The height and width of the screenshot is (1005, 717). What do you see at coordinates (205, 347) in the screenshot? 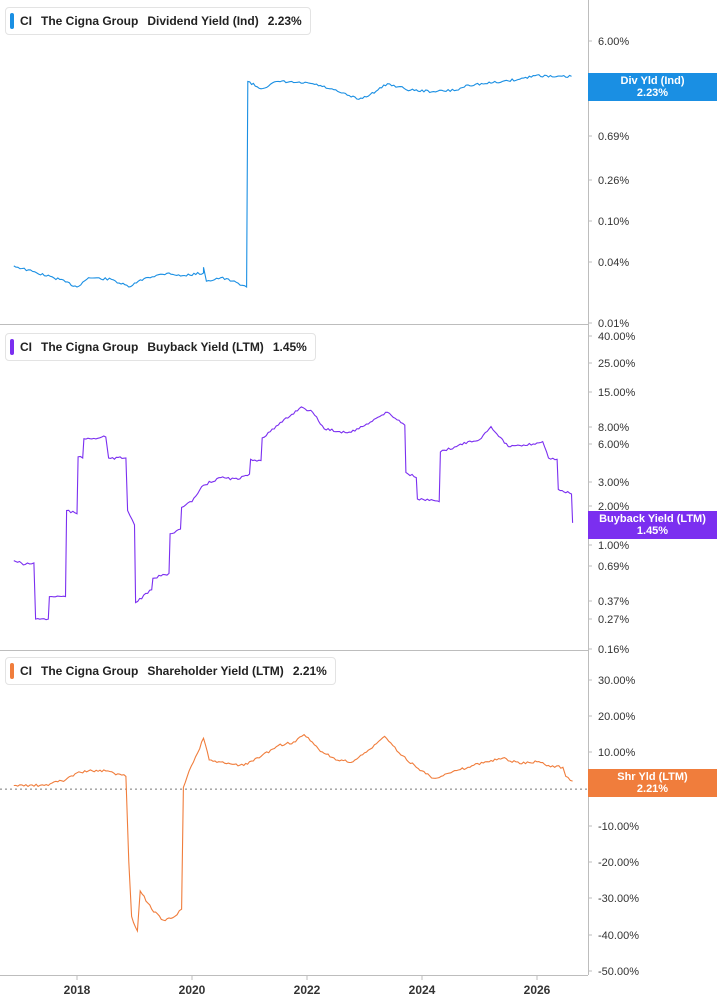
I see `legend-metric: Buyback Yield (LTM)` at bounding box center [205, 347].